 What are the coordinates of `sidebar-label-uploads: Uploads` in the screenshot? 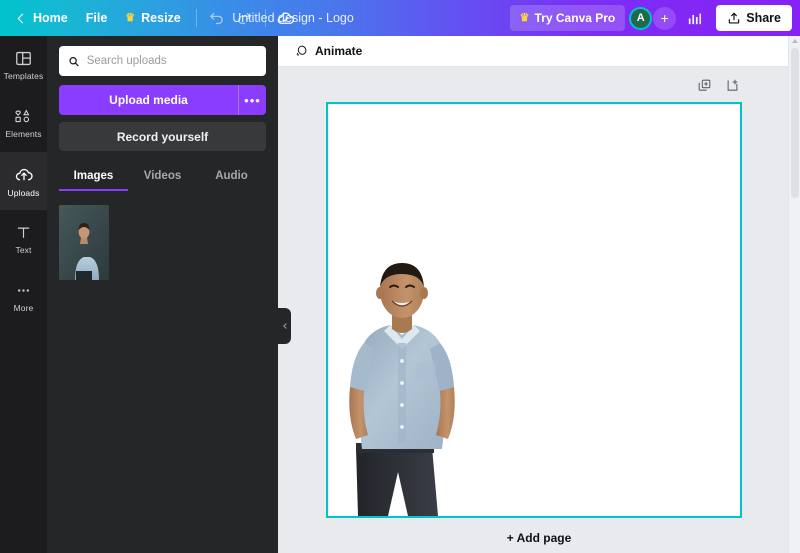 It's located at (23, 192).